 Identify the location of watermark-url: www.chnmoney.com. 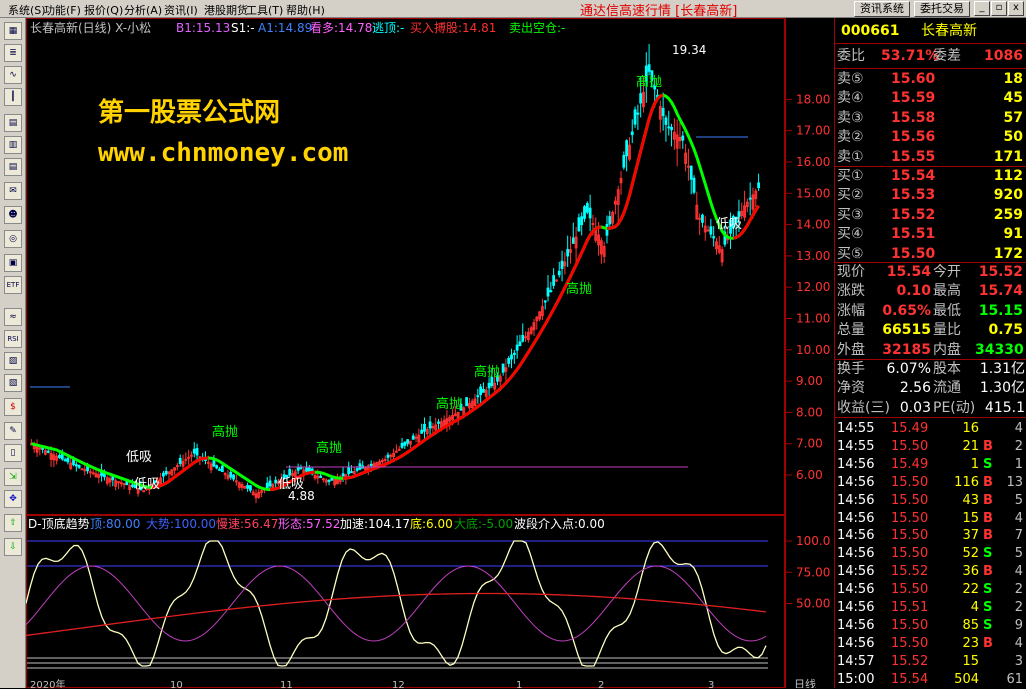
(223, 153).